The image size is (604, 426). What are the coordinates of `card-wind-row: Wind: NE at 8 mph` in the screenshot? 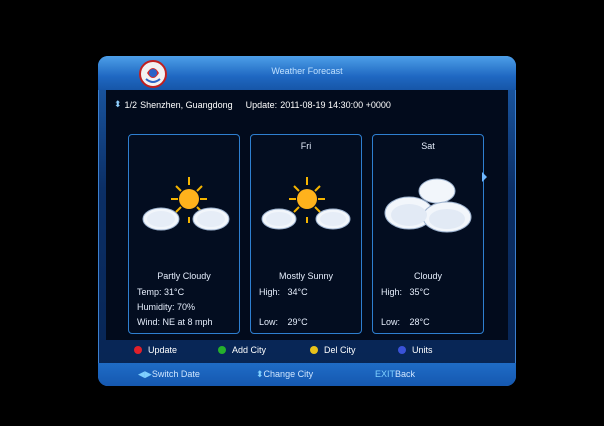 It's located at (175, 322).